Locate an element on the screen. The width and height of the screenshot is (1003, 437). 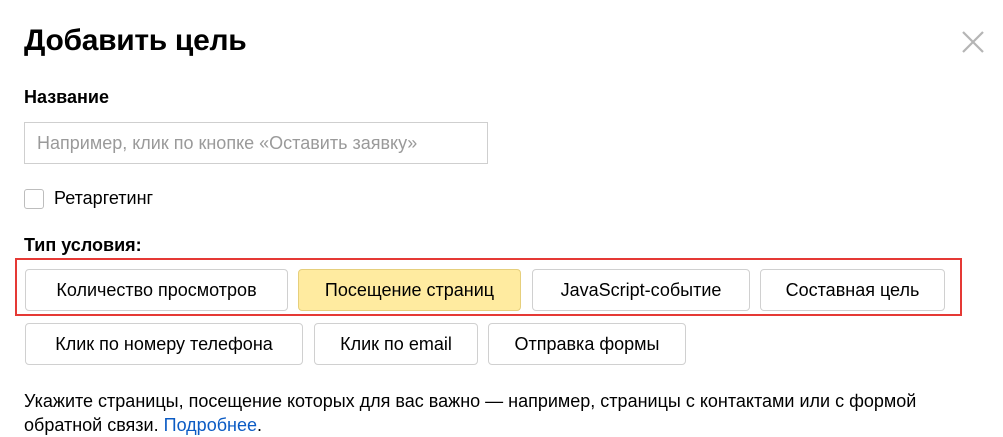
option-email-click-button: Клик по email is located at coordinates (396, 344).